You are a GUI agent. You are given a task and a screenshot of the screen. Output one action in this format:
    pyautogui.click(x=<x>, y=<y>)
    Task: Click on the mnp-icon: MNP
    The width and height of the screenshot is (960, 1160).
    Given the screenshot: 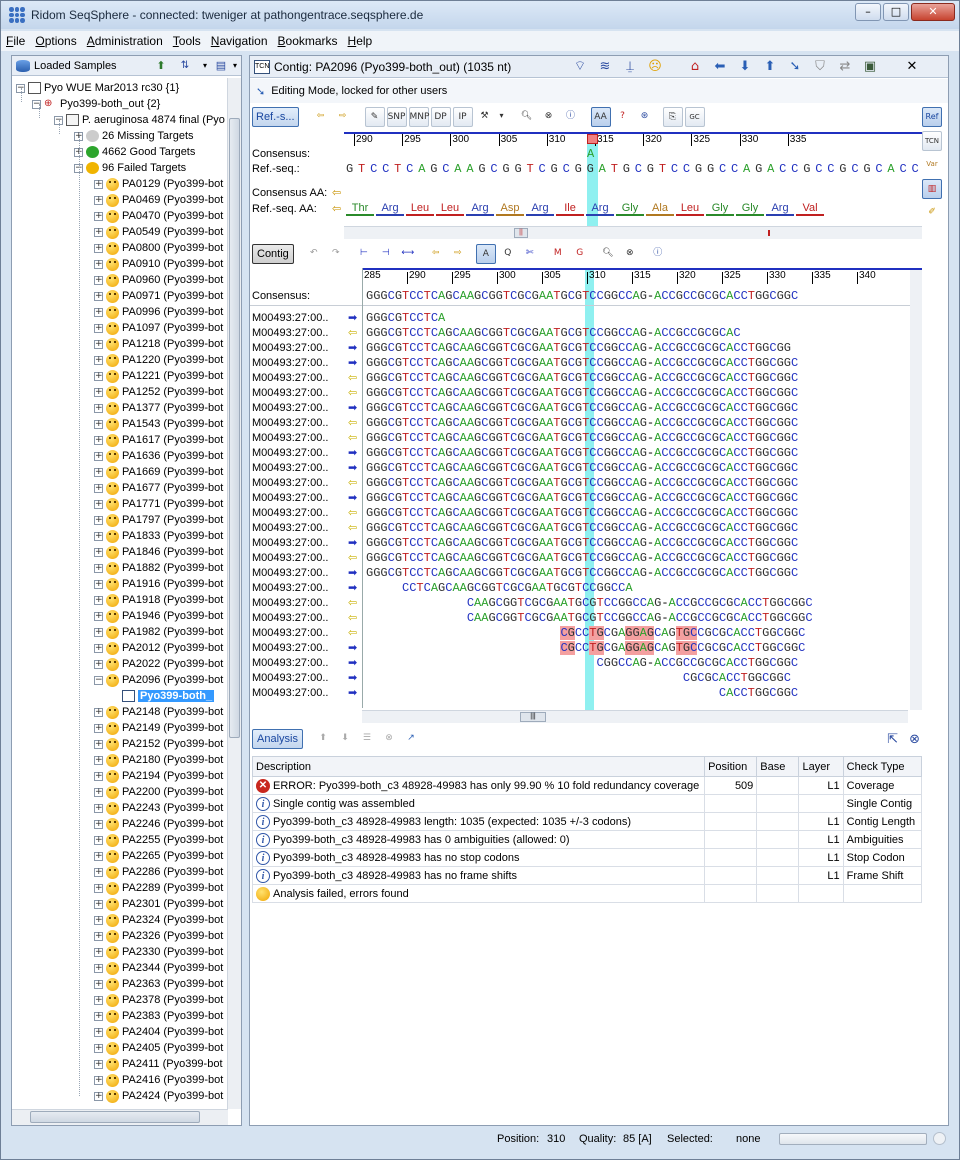 What is the action you would take?
    pyautogui.click(x=418, y=117)
    